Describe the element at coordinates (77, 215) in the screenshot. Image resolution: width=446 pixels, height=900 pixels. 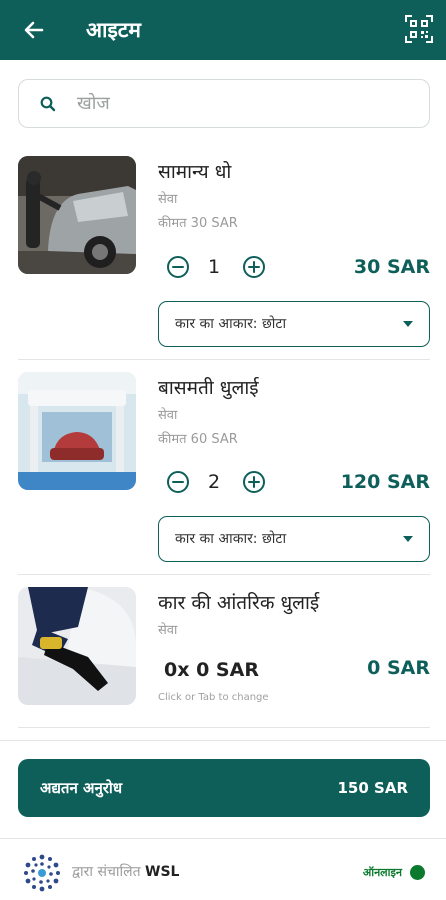
I see `item-image-car-wash` at that location.